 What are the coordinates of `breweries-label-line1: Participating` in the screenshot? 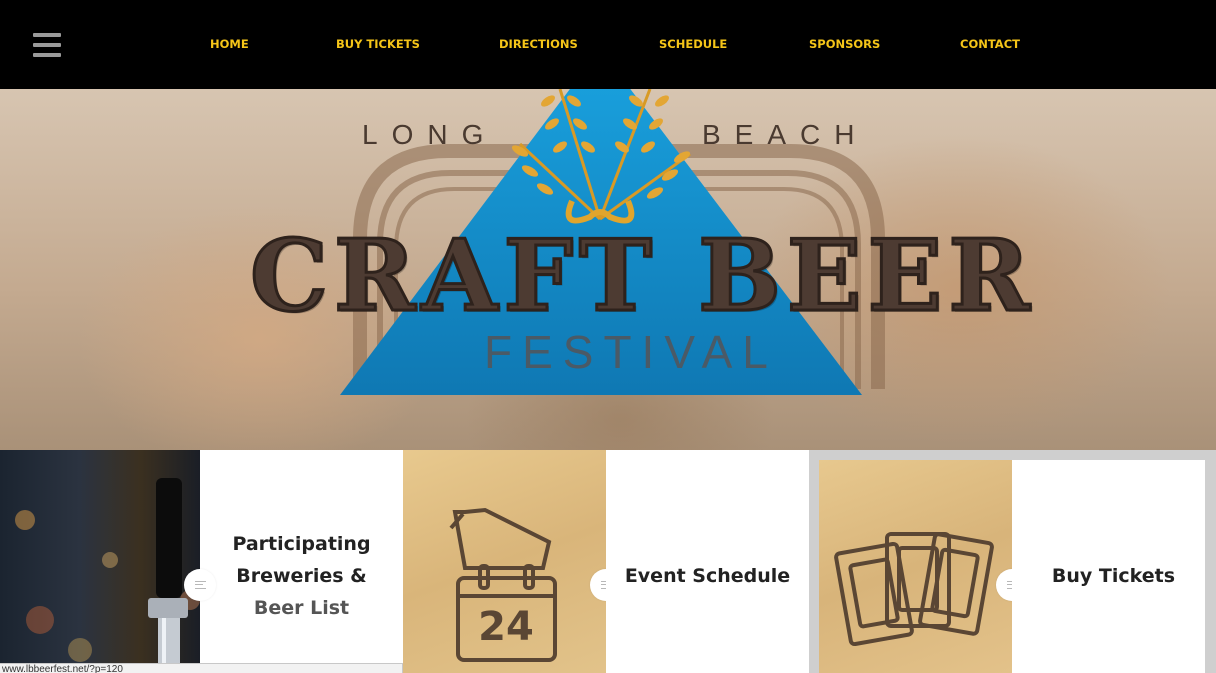 It's located at (301, 544).